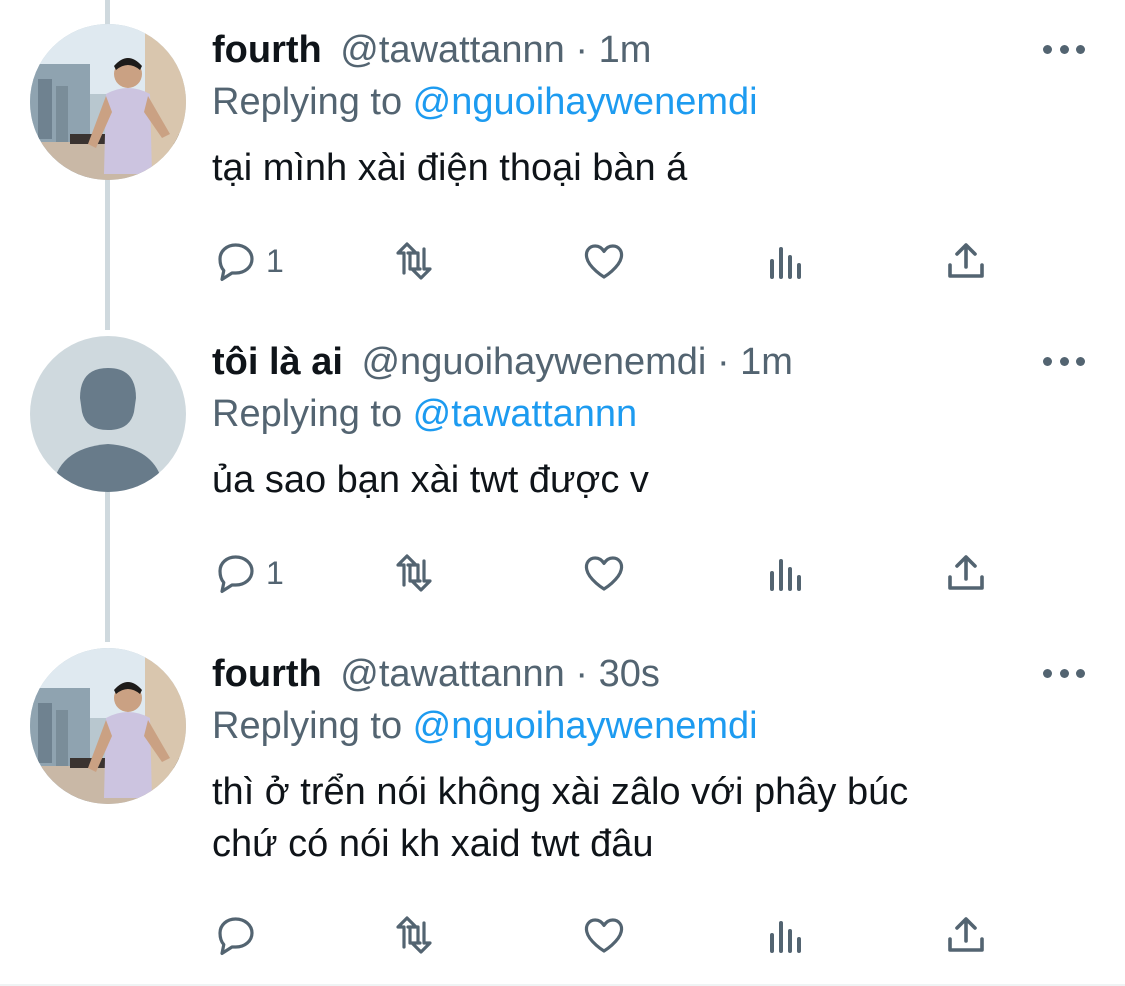  I want to click on tweet-text-line: ủa sao bạn xài twt được v, so click(430, 480).